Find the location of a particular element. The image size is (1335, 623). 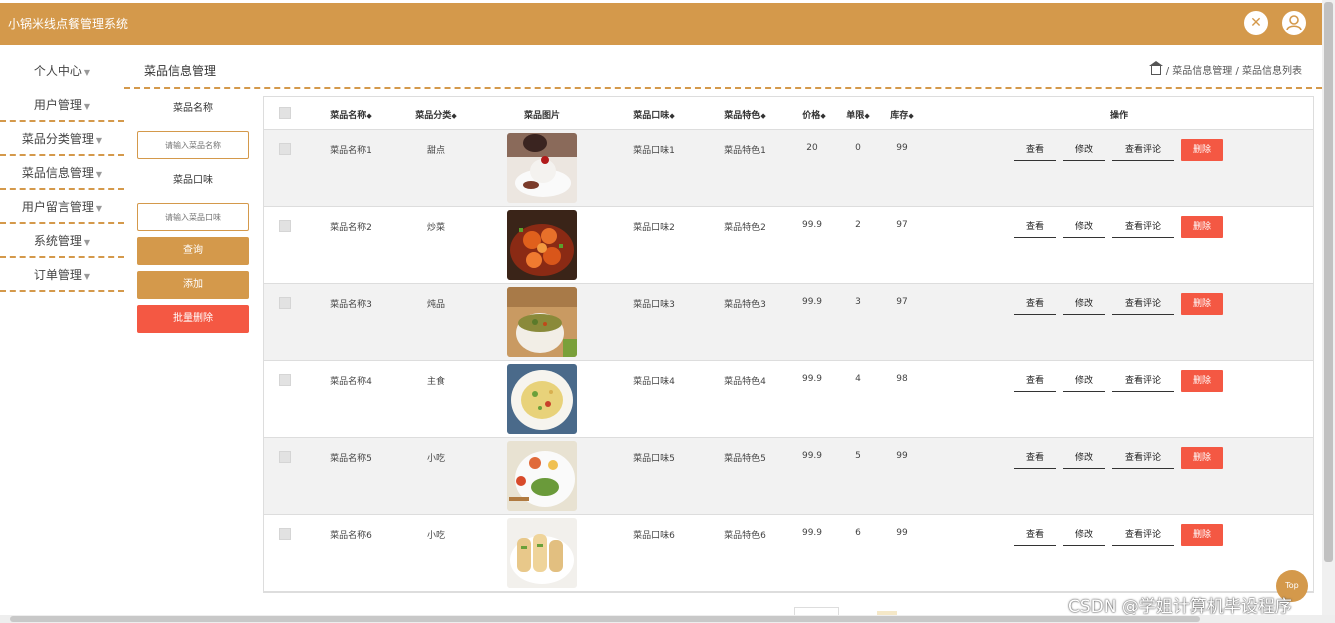

col-header-price: 价格◆ is located at coordinates (813, 114).